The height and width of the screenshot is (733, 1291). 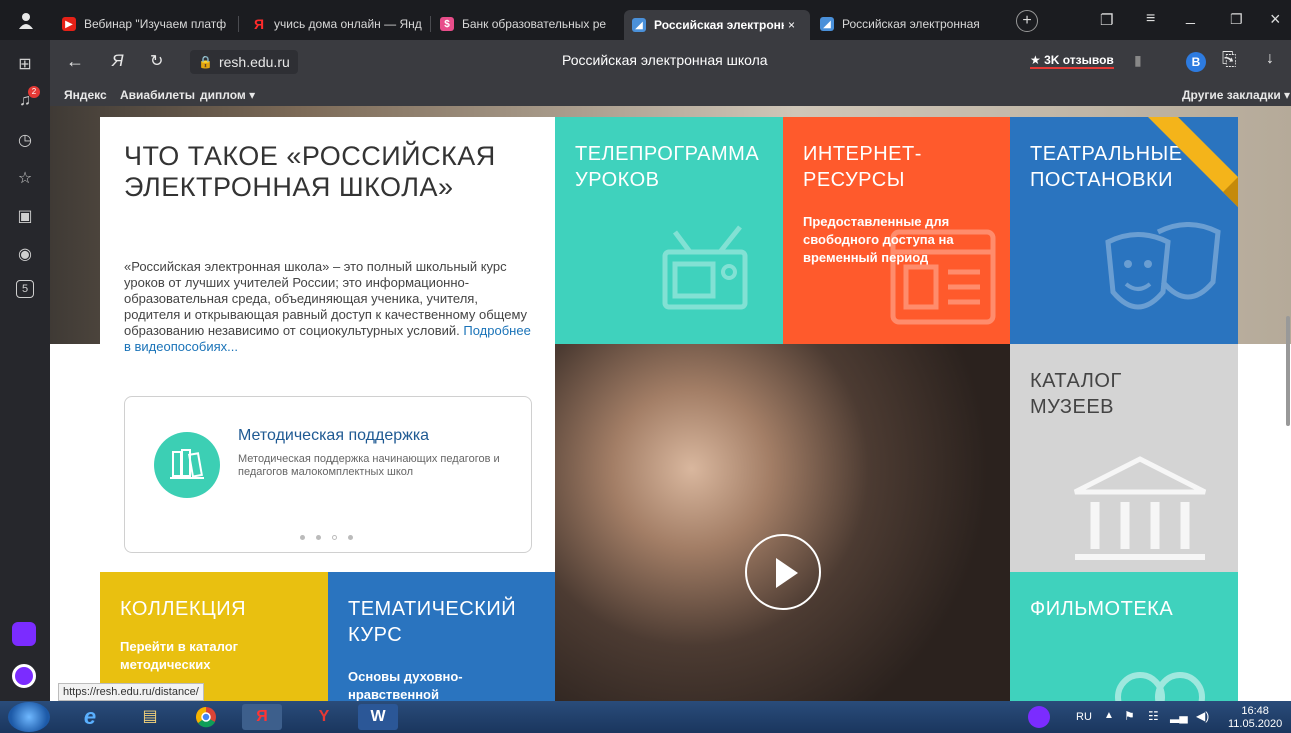 What do you see at coordinates (1076, 394) in the screenshot?
I see `tile-title: КАТАЛОГ МУЗЕЕВ` at bounding box center [1076, 394].